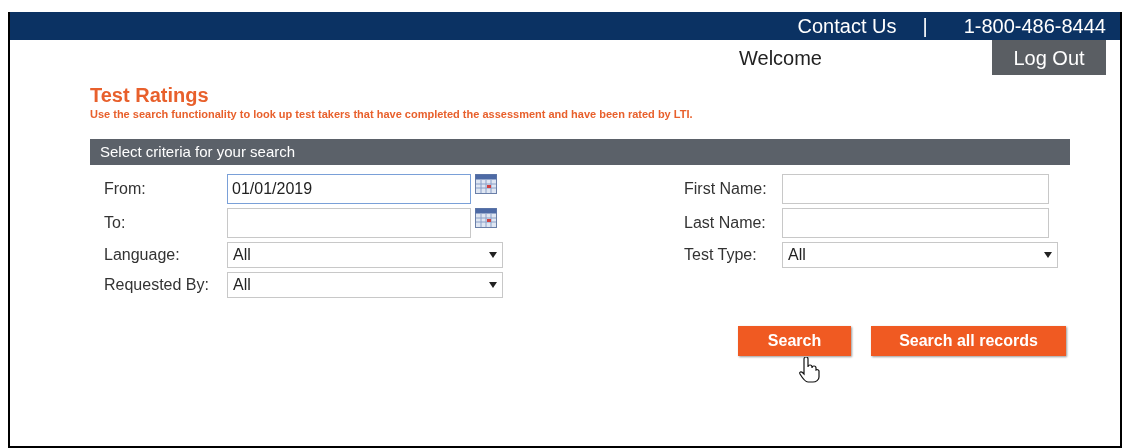 This screenshot has height=448, width=1130. Describe the element at coordinates (847, 26) in the screenshot. I see `contact-link: Contact Us` at that location.